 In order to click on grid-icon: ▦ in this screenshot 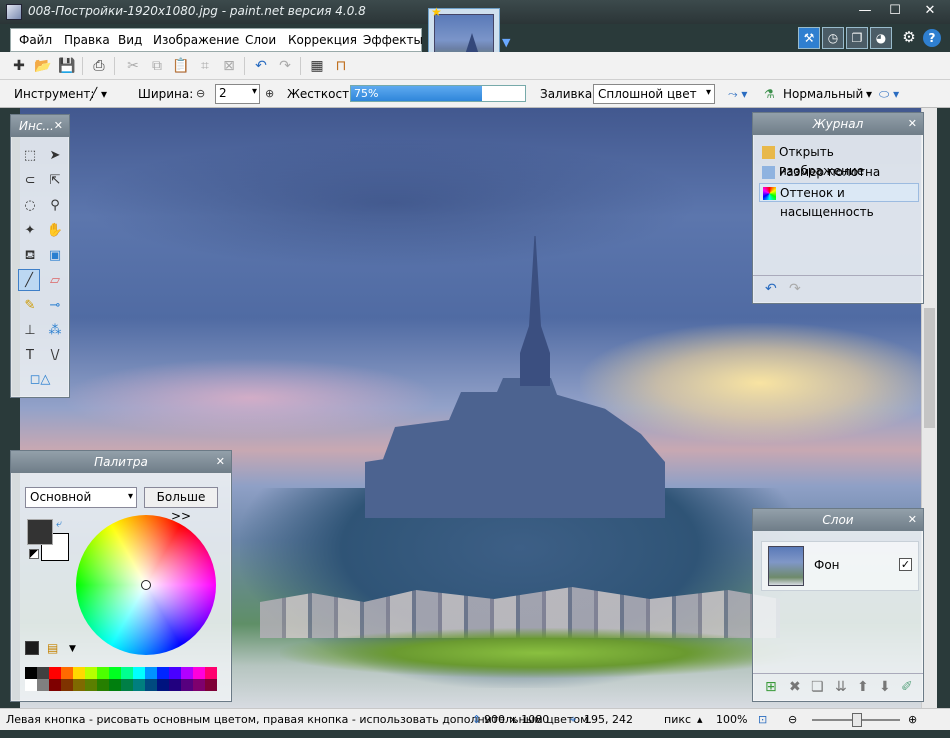, I will do `click(317, 66)`.